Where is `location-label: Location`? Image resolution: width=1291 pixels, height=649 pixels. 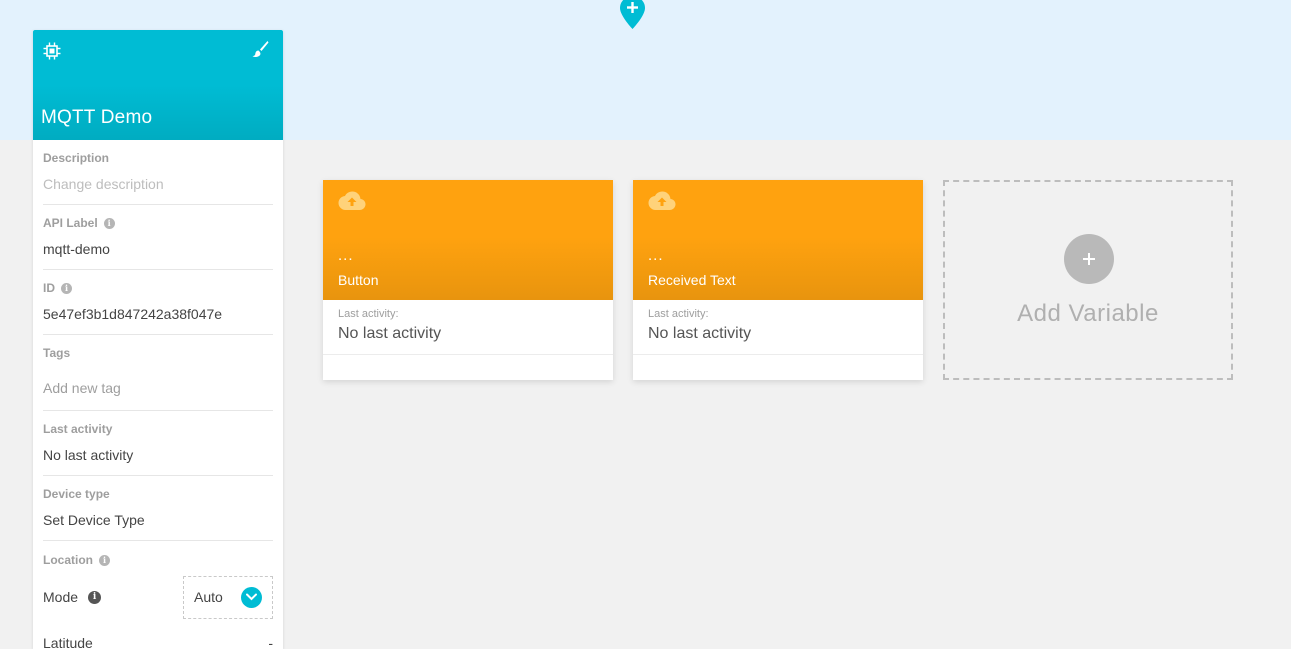
location-label: Location is located at coordinates (68, 560).